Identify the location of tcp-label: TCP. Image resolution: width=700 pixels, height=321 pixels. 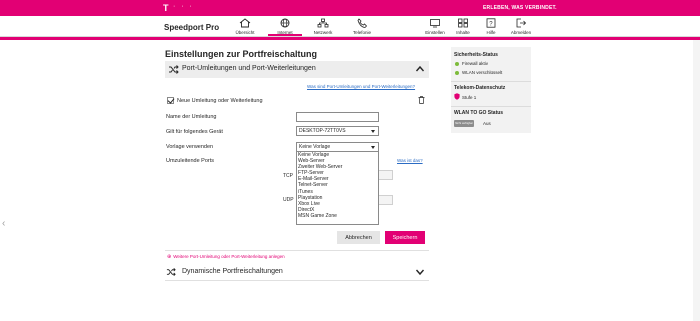
(288, 176).